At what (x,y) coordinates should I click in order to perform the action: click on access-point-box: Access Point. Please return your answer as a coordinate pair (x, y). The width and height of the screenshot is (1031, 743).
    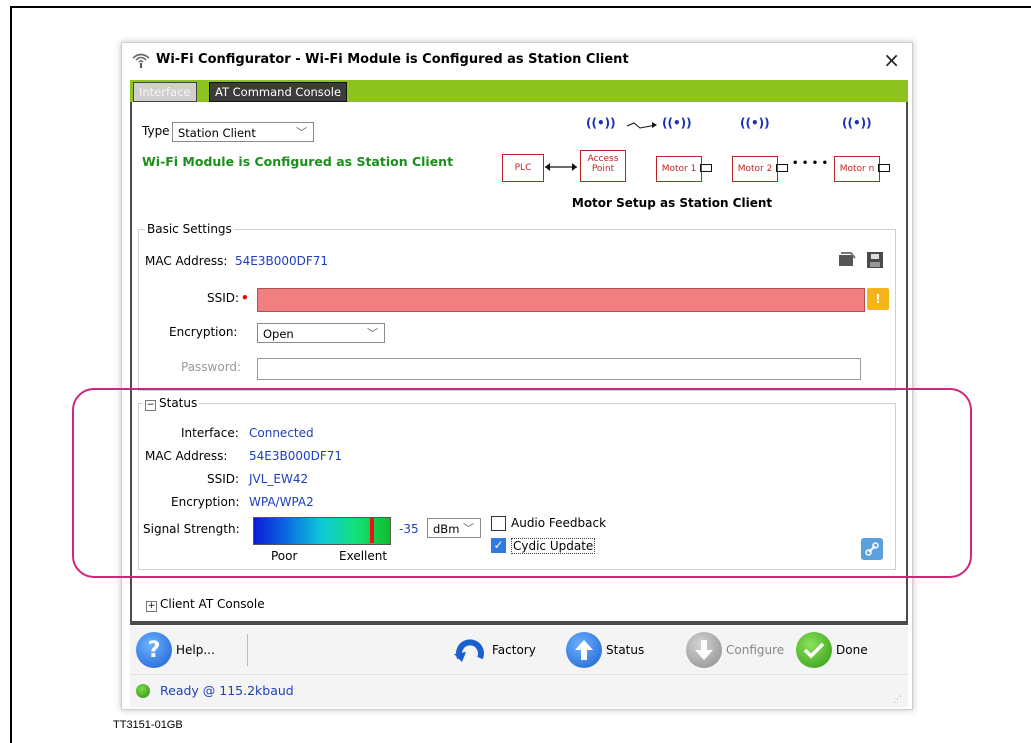
    Looking at the image, I should click on (603, 166).